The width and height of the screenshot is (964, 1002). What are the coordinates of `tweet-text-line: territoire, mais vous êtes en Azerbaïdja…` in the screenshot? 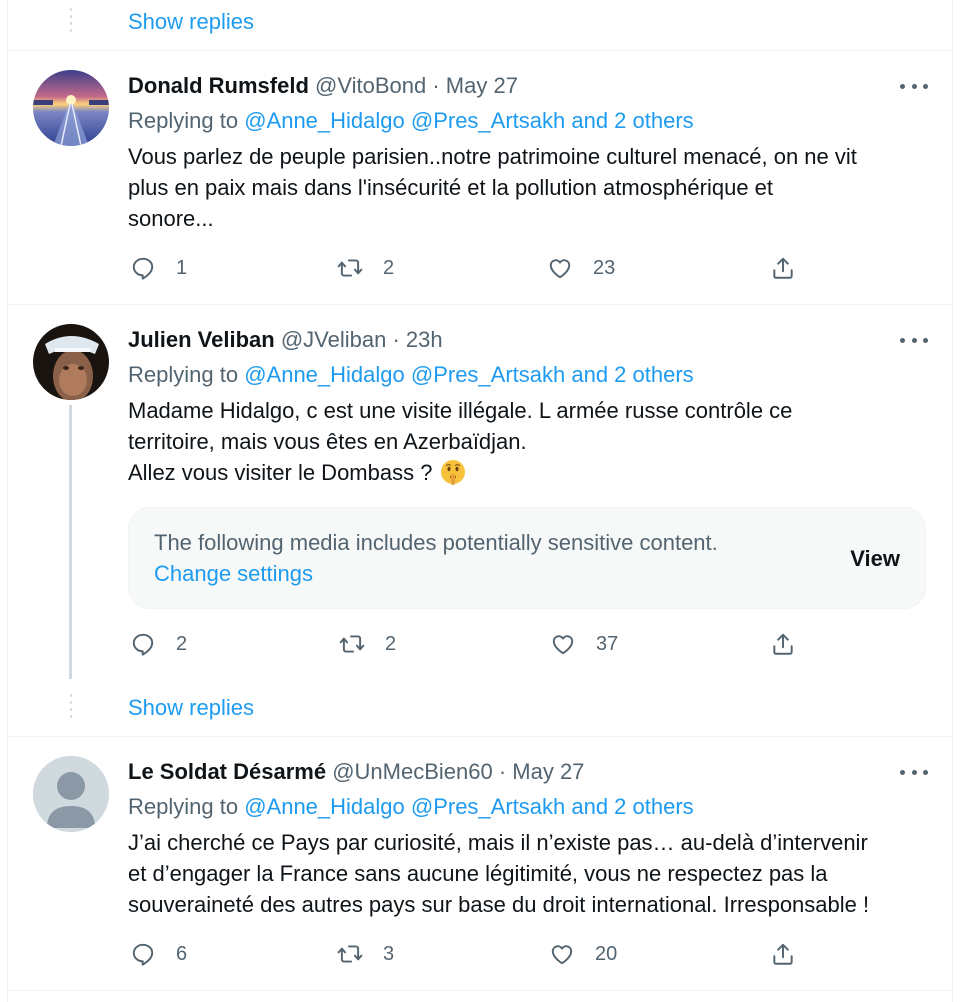 It's located at (327, 441).